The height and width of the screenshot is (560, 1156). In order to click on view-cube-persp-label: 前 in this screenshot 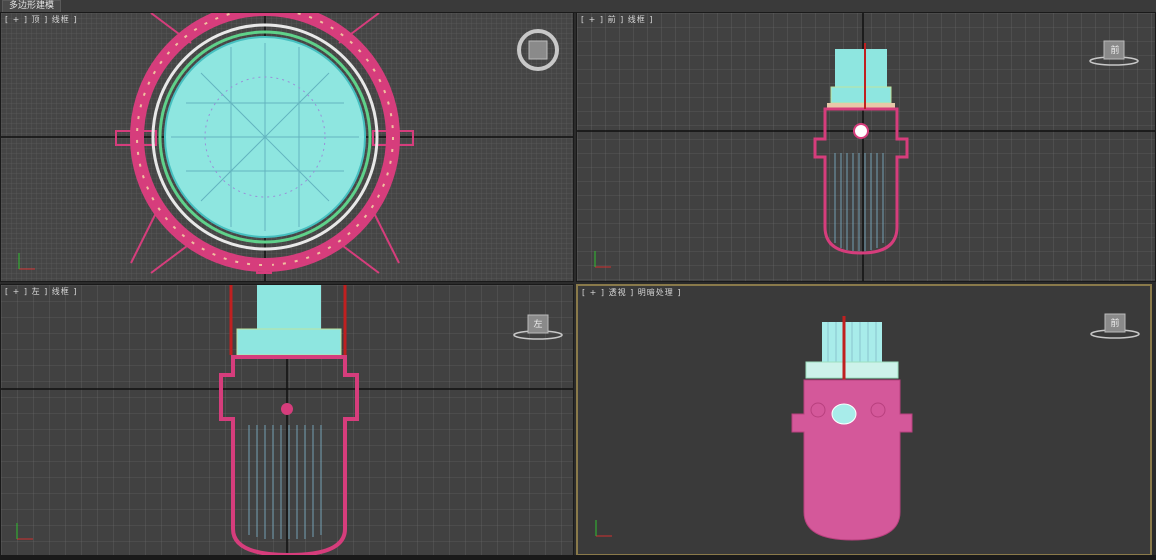, I will do `click(1115, 322)`.